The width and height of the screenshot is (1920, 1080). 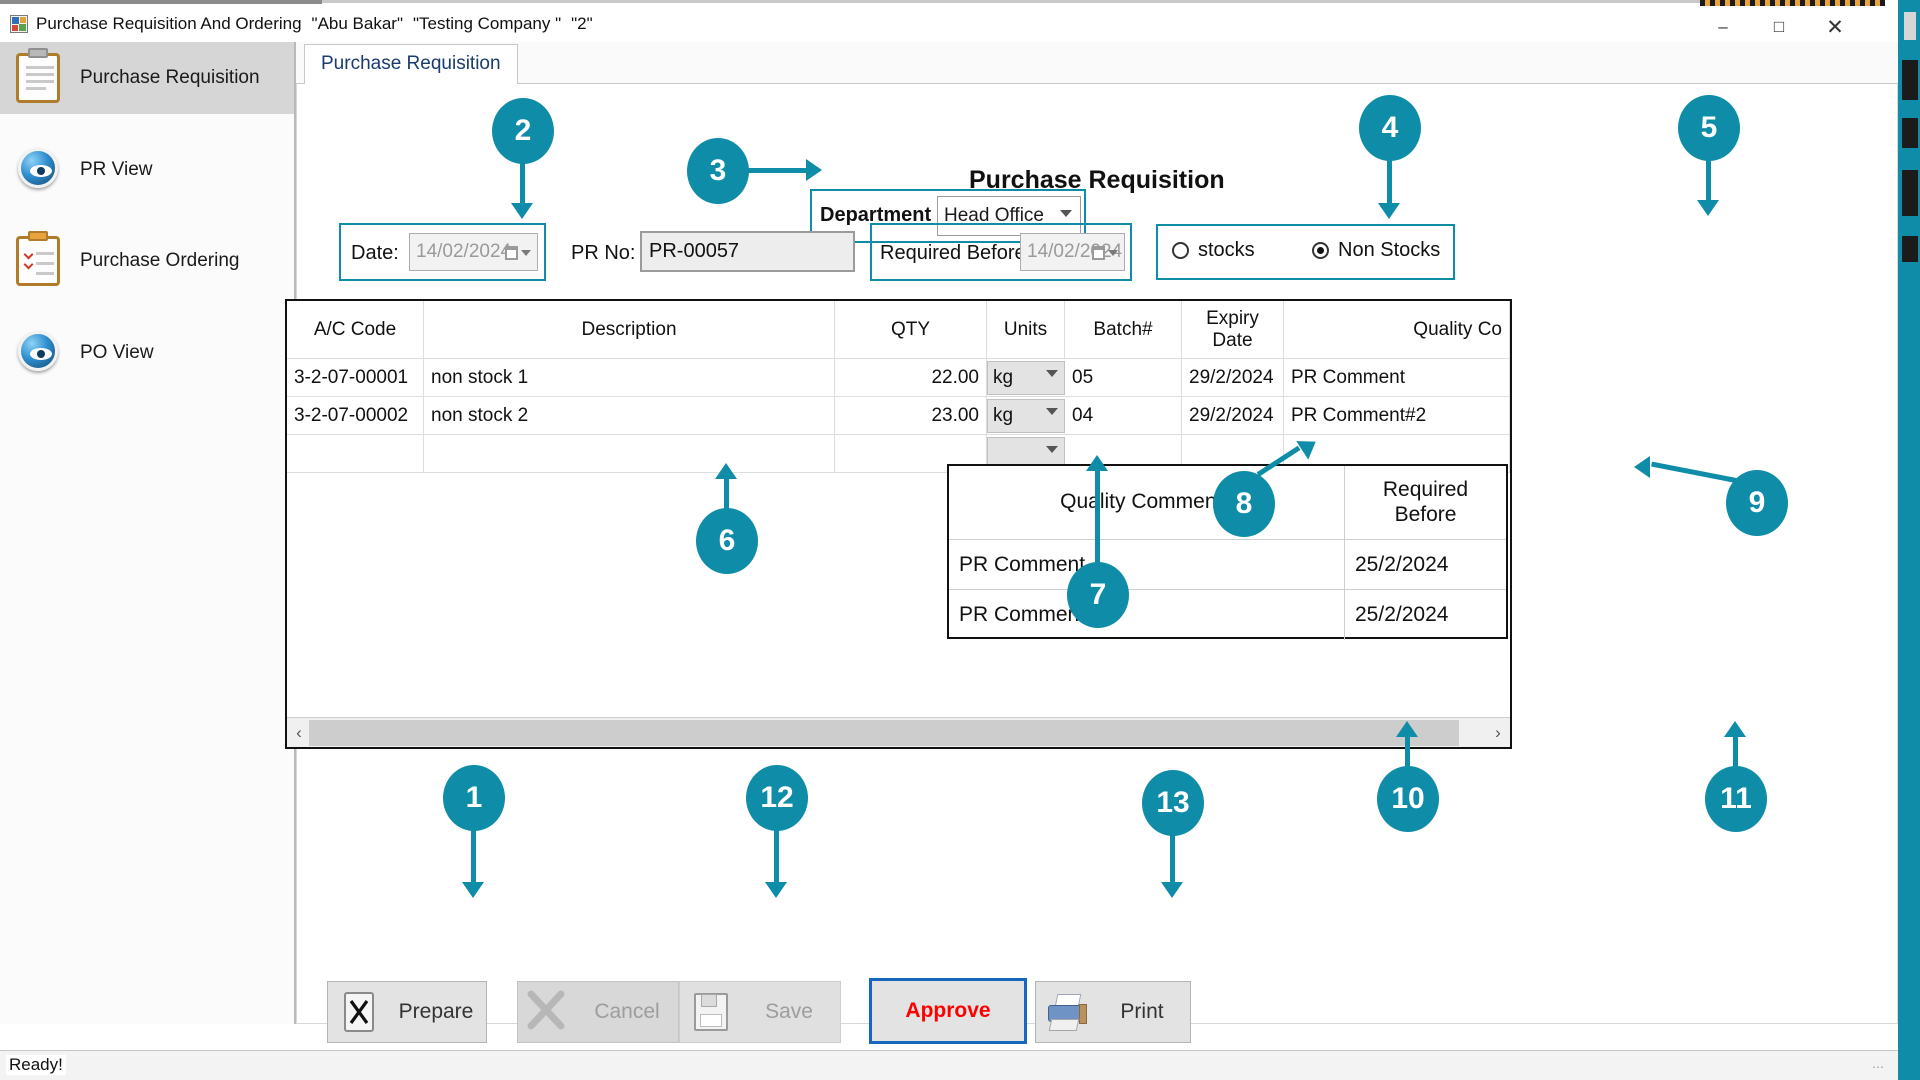 I want to click on print-button-label: Print, so click(x=1142, y=1011).